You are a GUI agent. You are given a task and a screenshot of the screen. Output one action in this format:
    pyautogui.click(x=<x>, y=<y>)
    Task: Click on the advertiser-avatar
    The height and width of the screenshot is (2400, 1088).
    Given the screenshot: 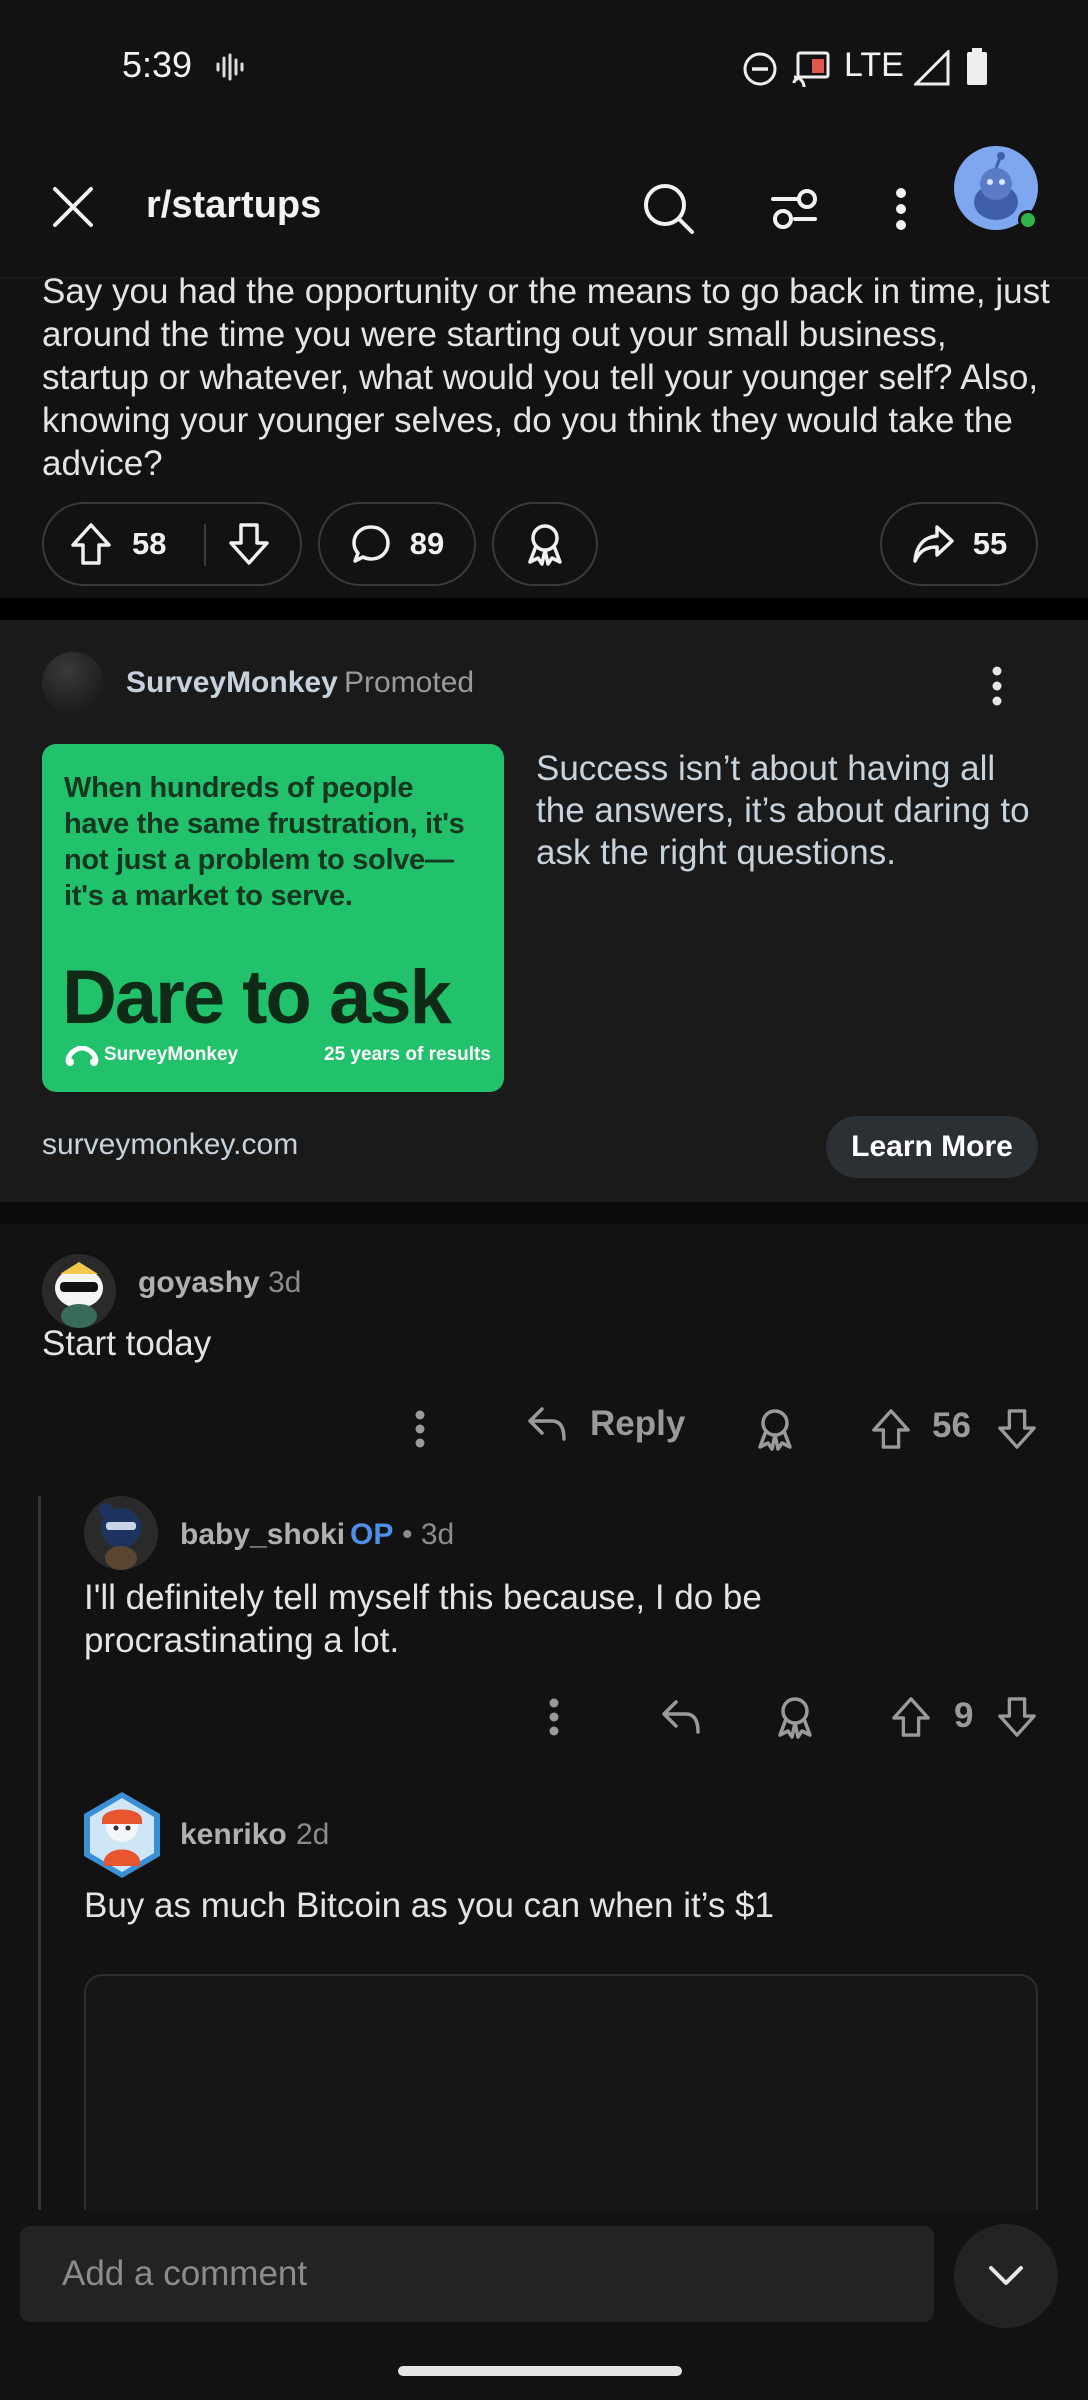 What is the action you would take?
    pyautogui.click(x=73, y=683)
    